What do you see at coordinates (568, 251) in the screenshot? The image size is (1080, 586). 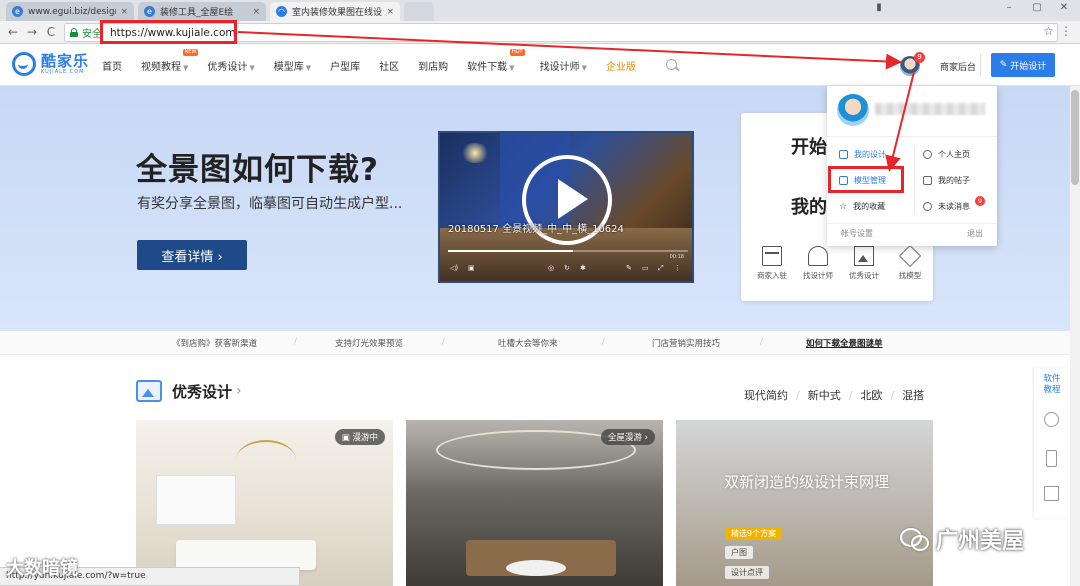 I see `video-progress-bar` at bounding box center [568, 251].